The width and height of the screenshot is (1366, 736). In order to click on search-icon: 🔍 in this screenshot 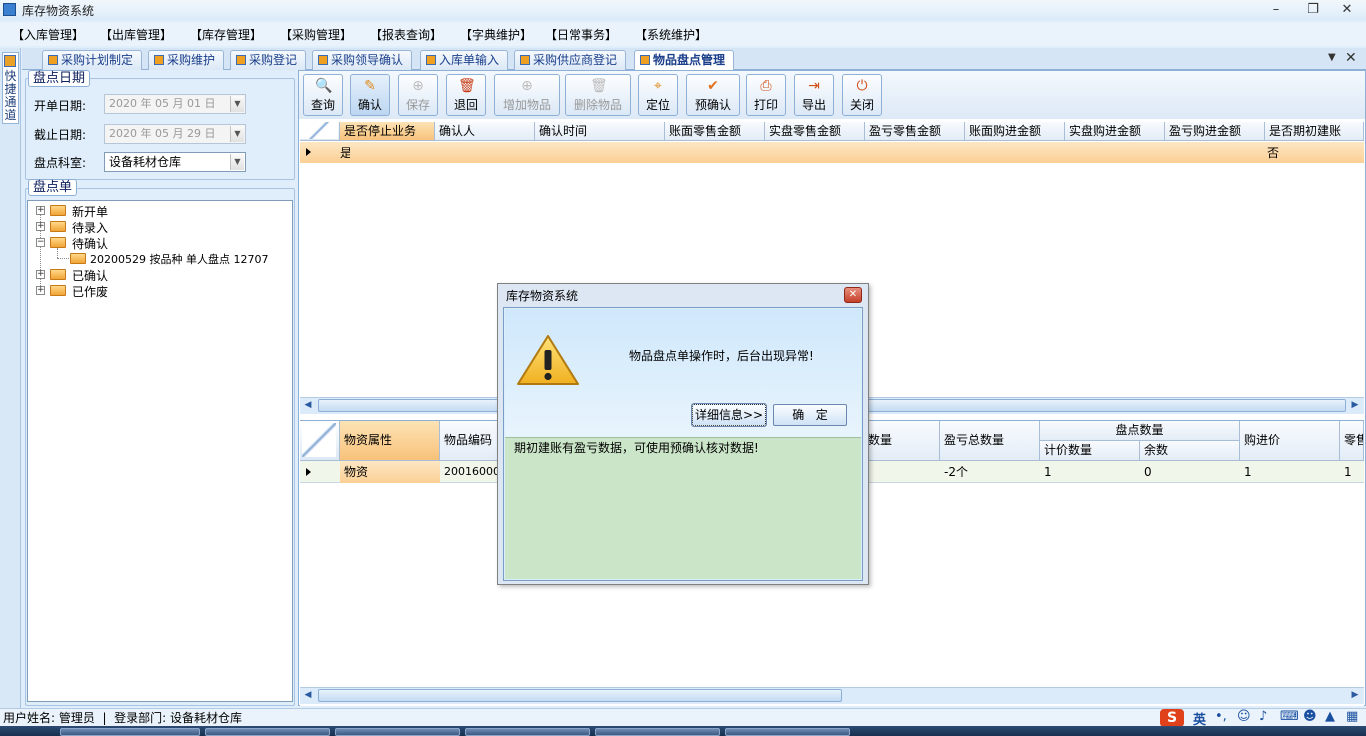, I will do `click(324, 86)`.